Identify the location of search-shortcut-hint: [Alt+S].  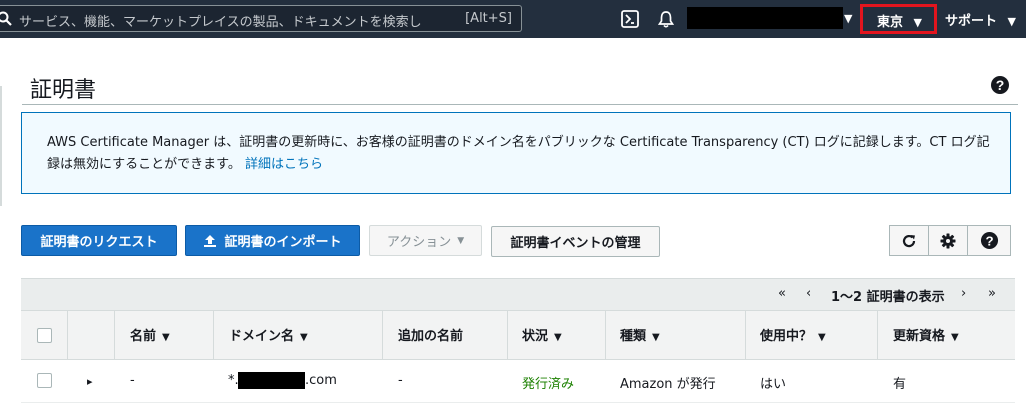
(488, 18).